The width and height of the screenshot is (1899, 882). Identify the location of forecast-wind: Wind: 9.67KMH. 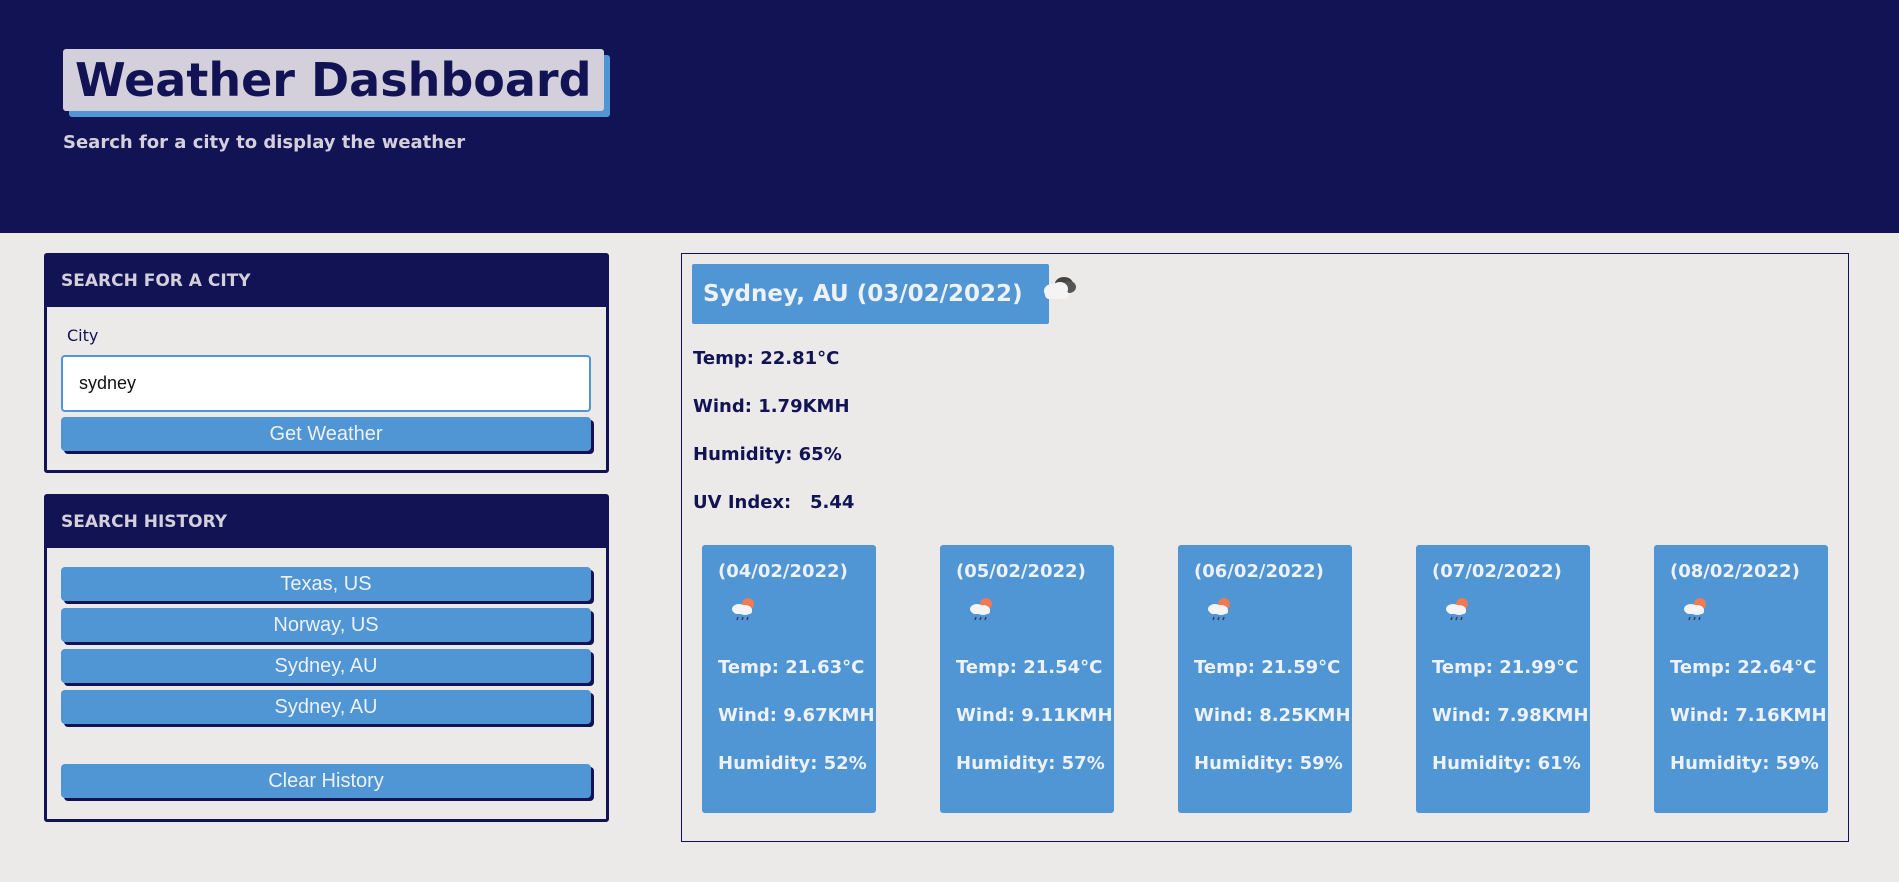
(796, 715).